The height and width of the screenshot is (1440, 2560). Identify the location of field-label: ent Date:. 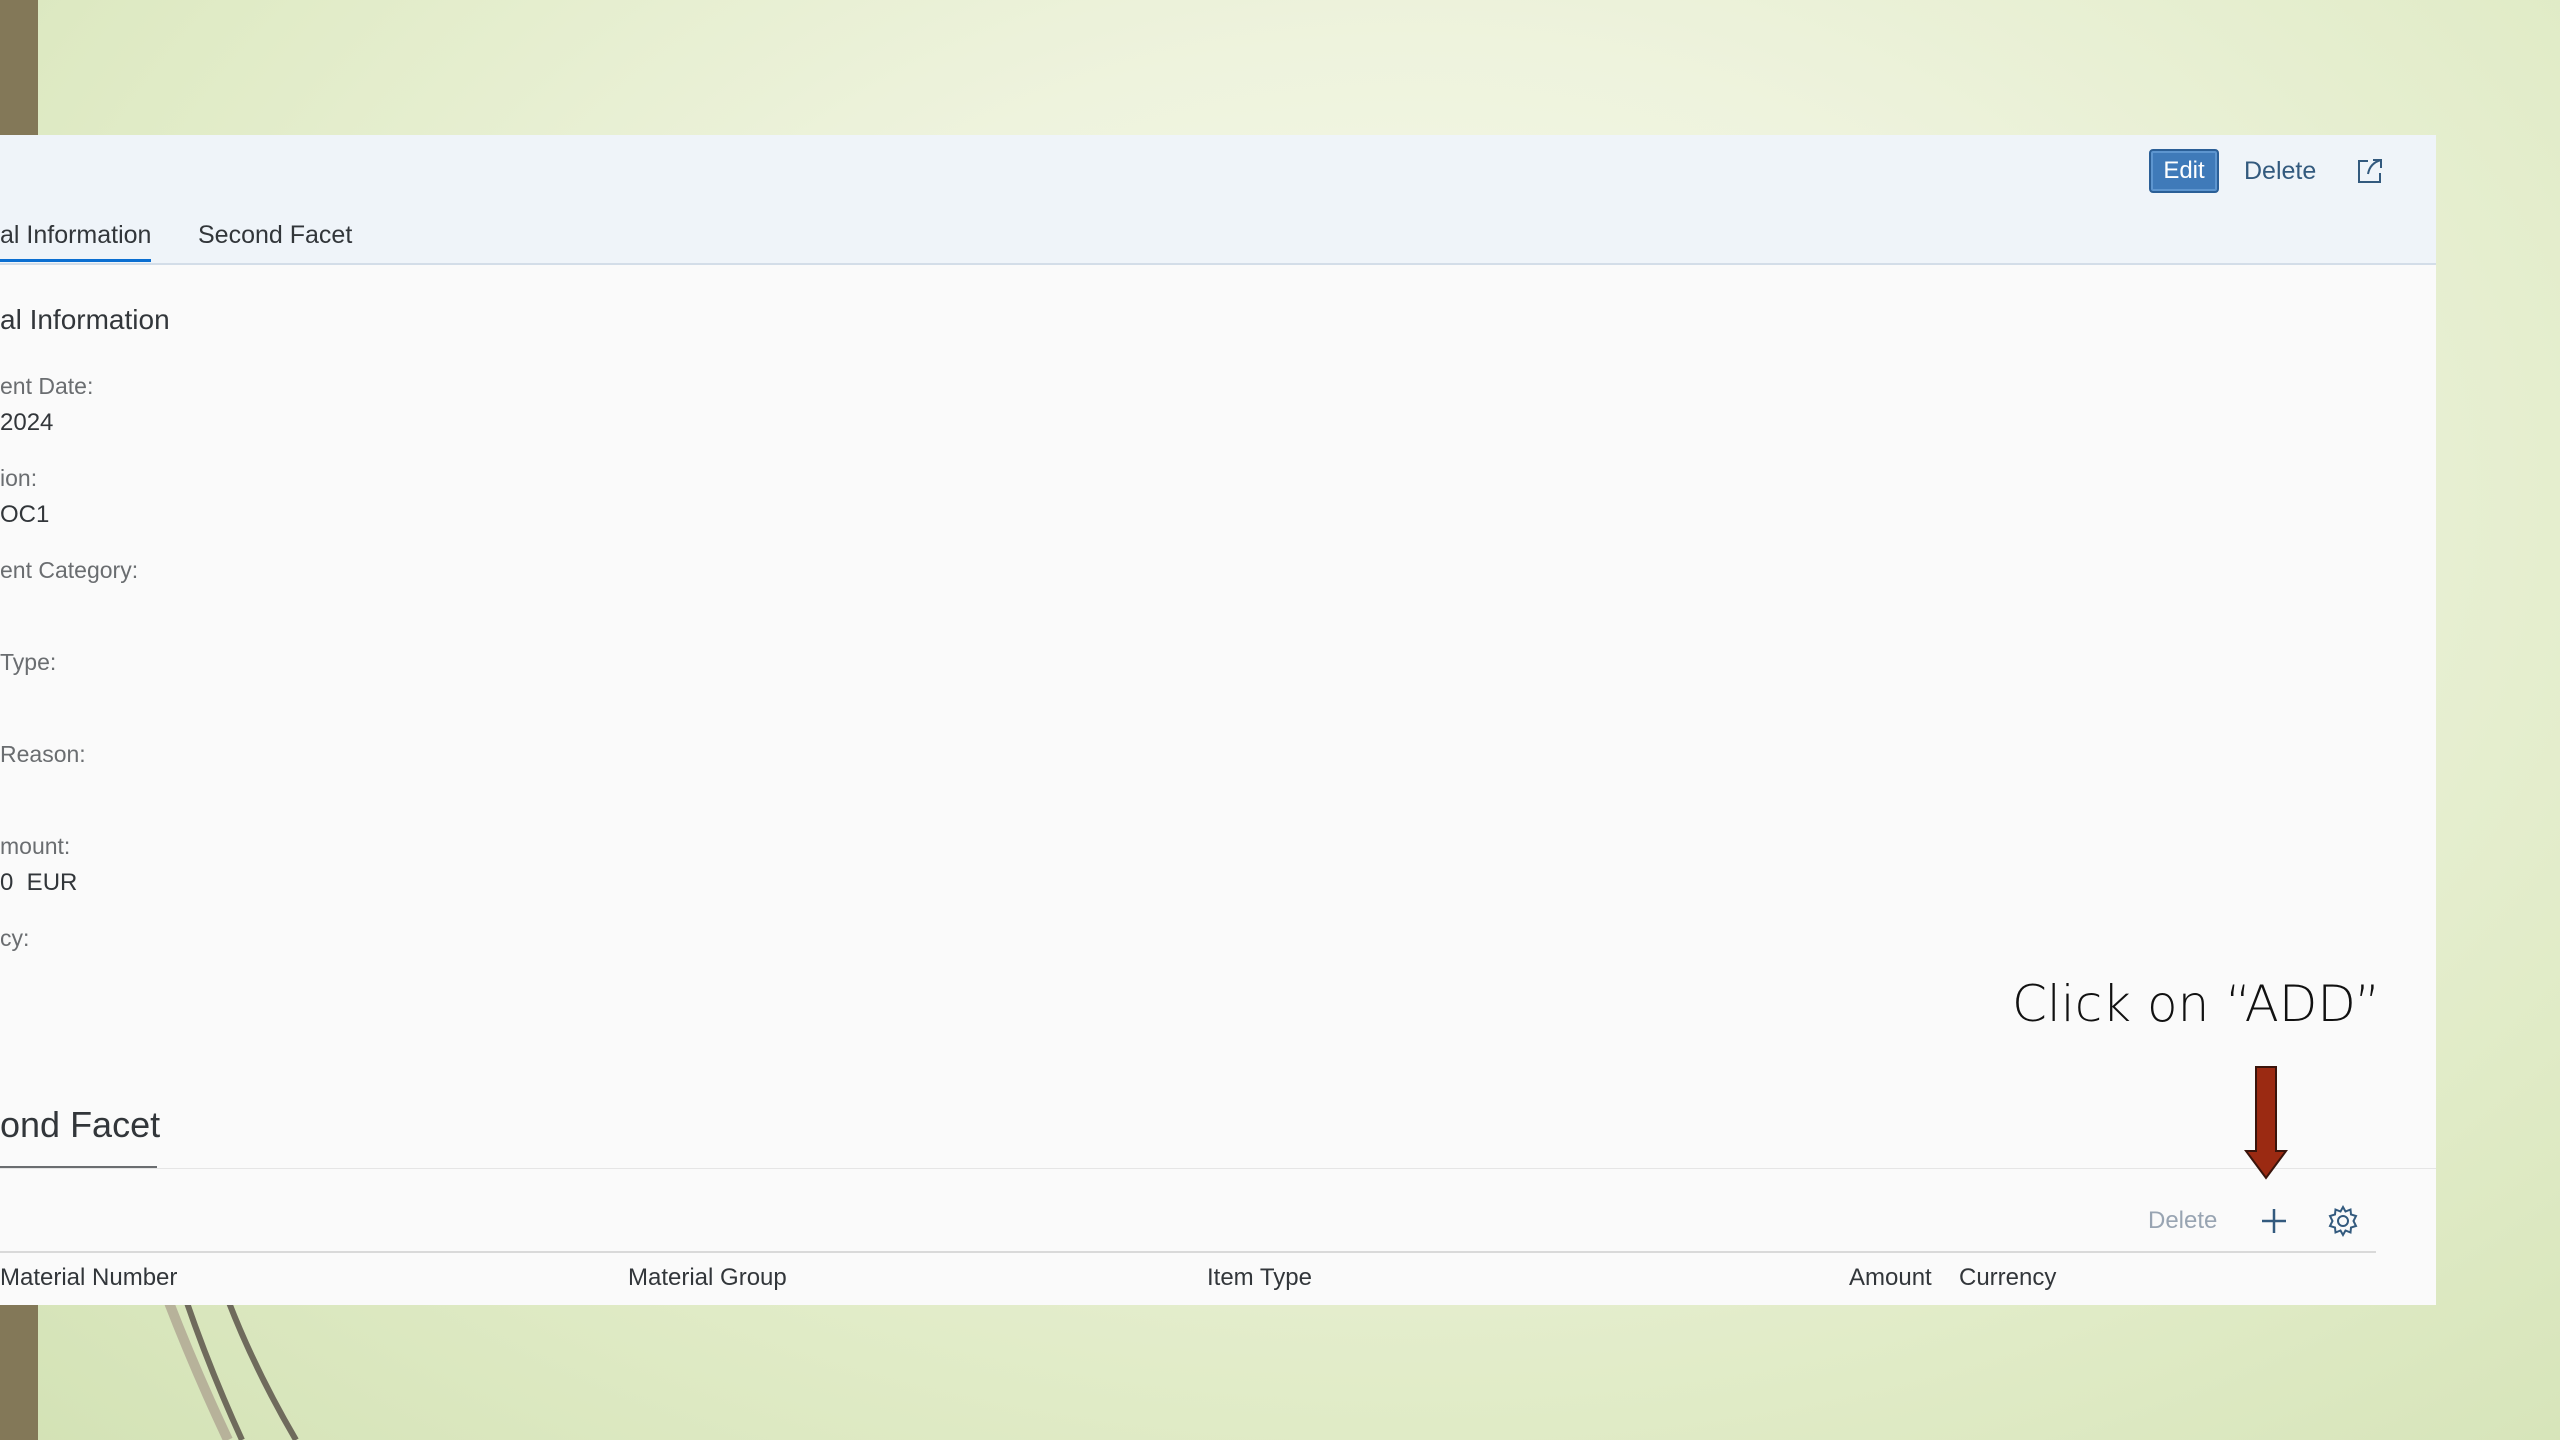
(47, 386).